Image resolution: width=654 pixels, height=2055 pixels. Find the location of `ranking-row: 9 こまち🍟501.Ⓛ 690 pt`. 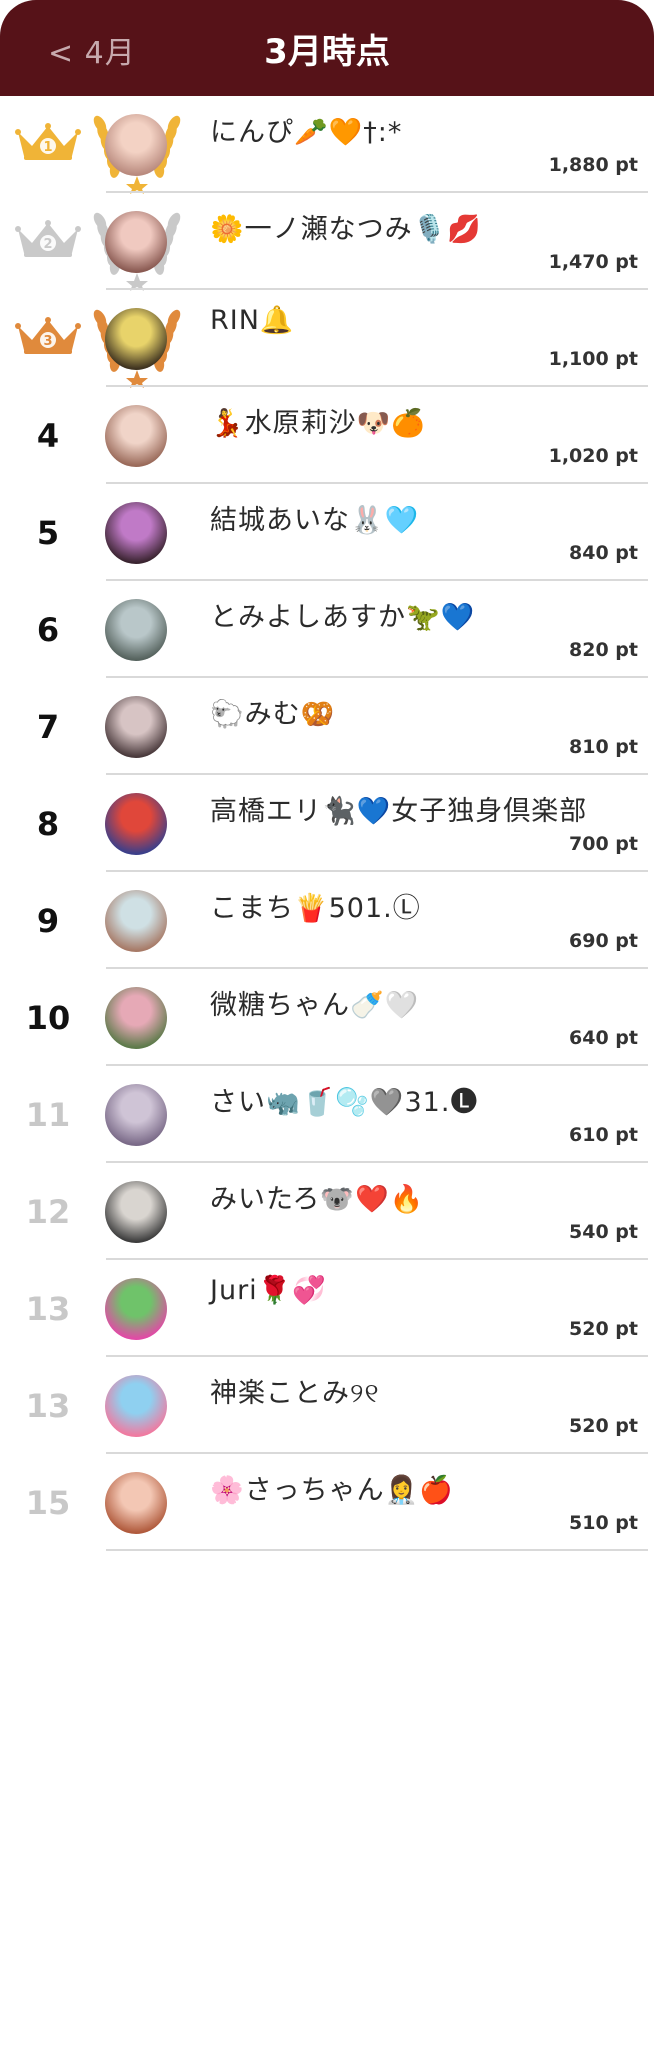

ranking-row: 9 こまち🍟501.Ⓛ 690 pt is located at coordinates (327, 920).